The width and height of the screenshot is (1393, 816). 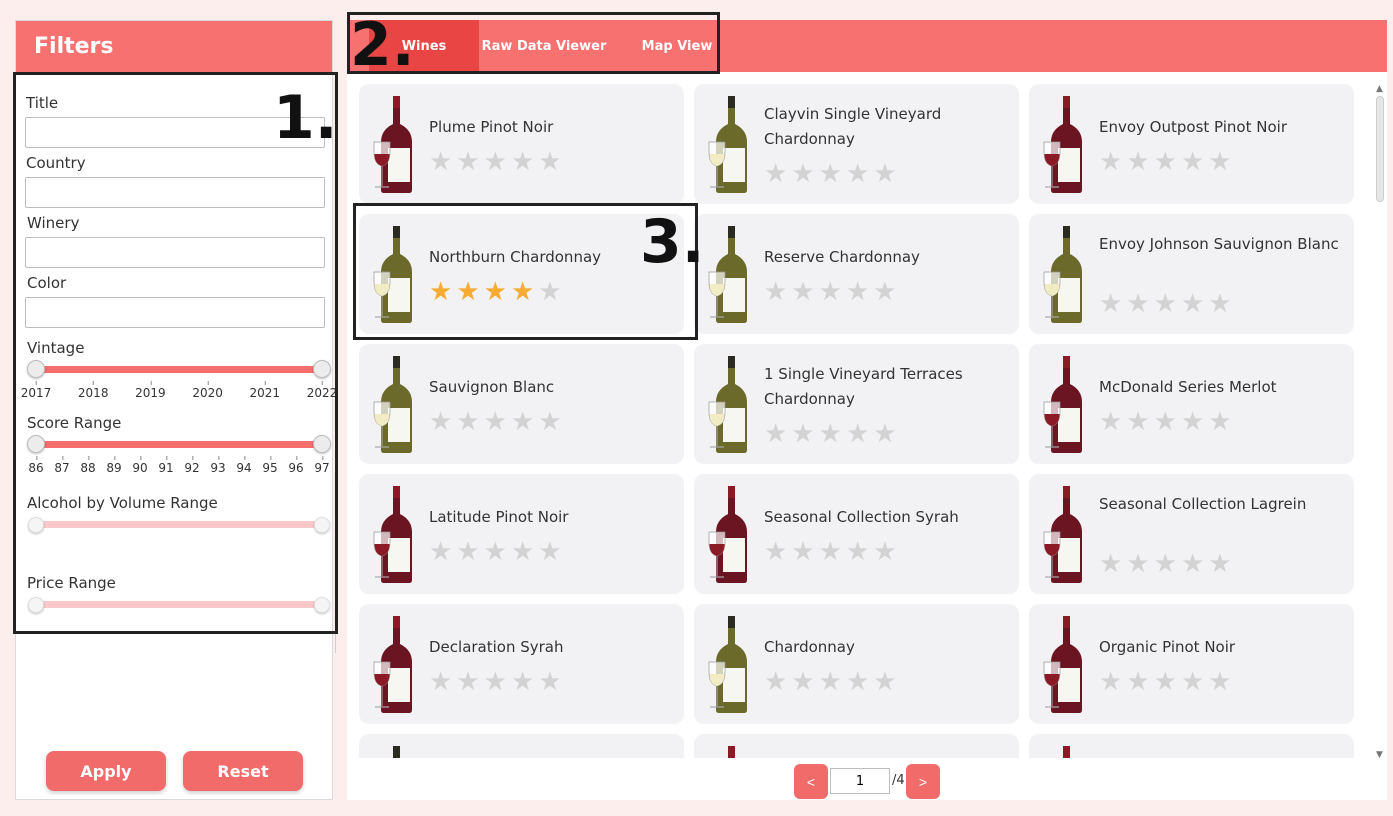 What do you see at coordinates (1380, 422) in the screenshot?
I see `grid-scrollbar: ▲ ▼` at bounding box center [1380, 422].